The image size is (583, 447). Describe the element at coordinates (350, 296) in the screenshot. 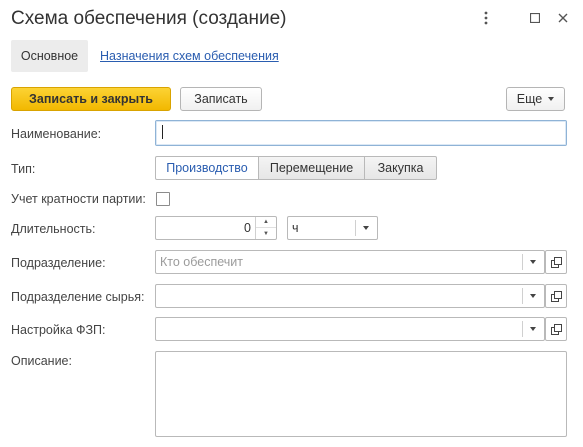

I see `raw-division-input` at that location.